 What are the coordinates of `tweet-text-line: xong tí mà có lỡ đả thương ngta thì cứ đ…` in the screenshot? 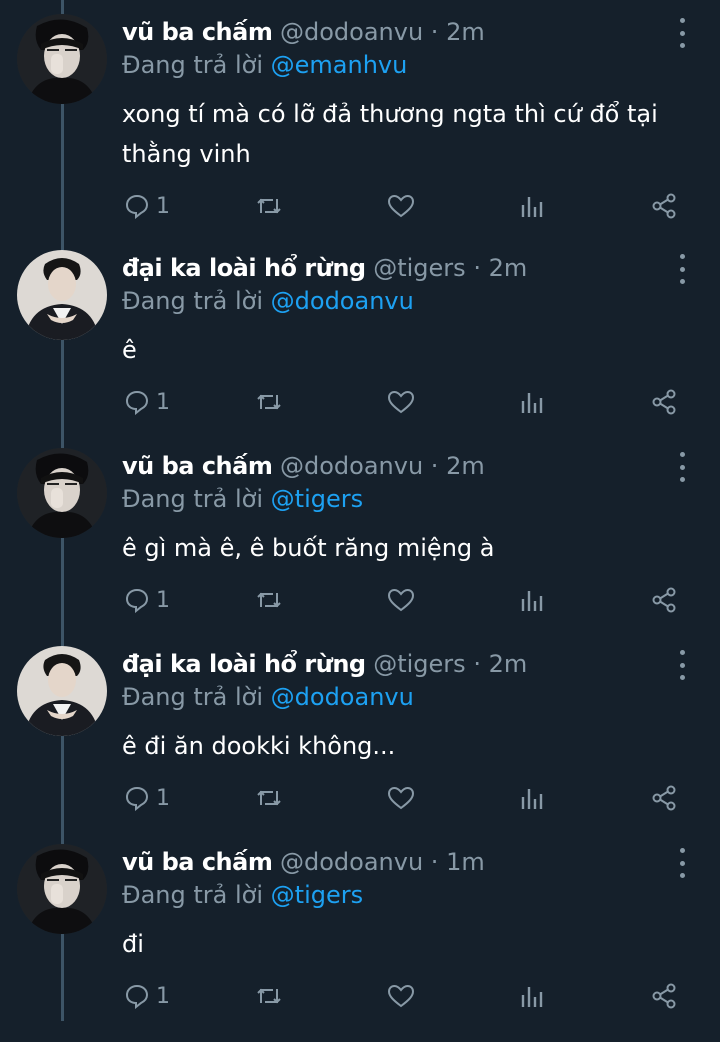 It's located at (390, 114).